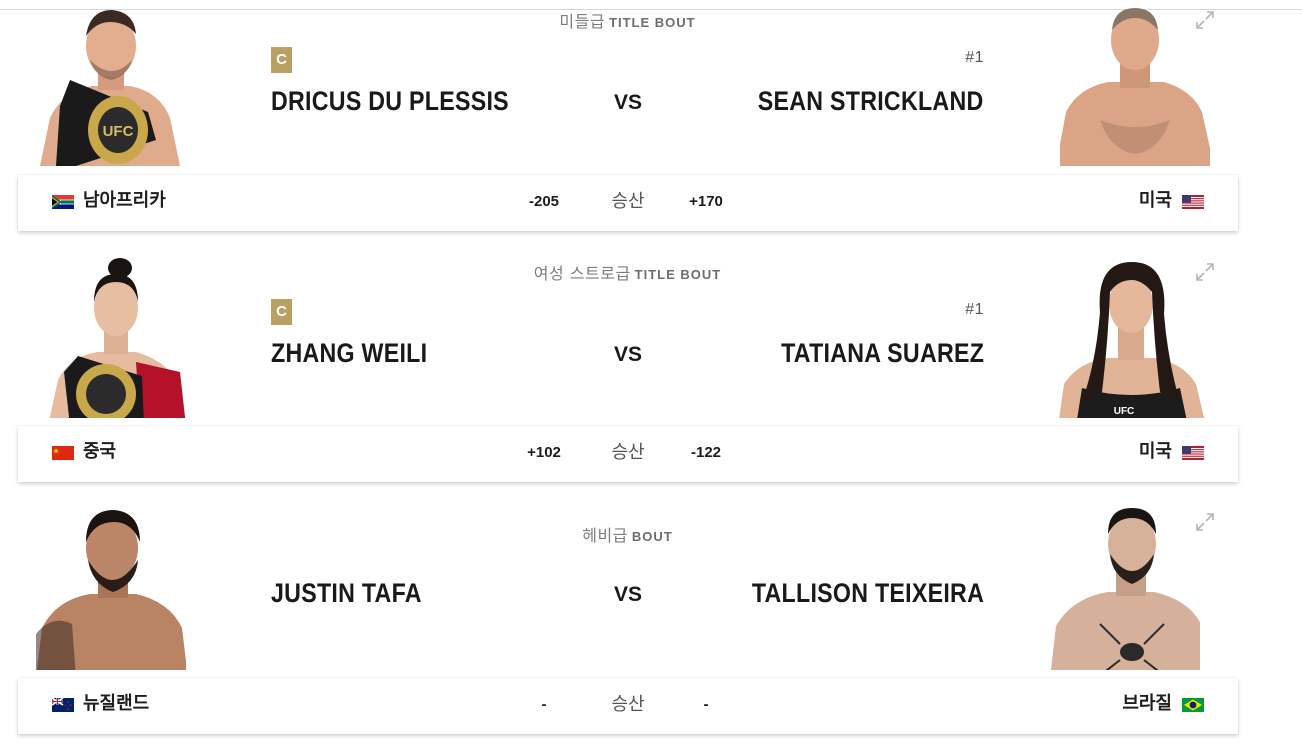 This screenshot has width=1302, height=756. What do you see at coordinates (1131, 335) in the screenshot?
I see `blue-corner-photo: UFC` at bounding box center [1131, 335].